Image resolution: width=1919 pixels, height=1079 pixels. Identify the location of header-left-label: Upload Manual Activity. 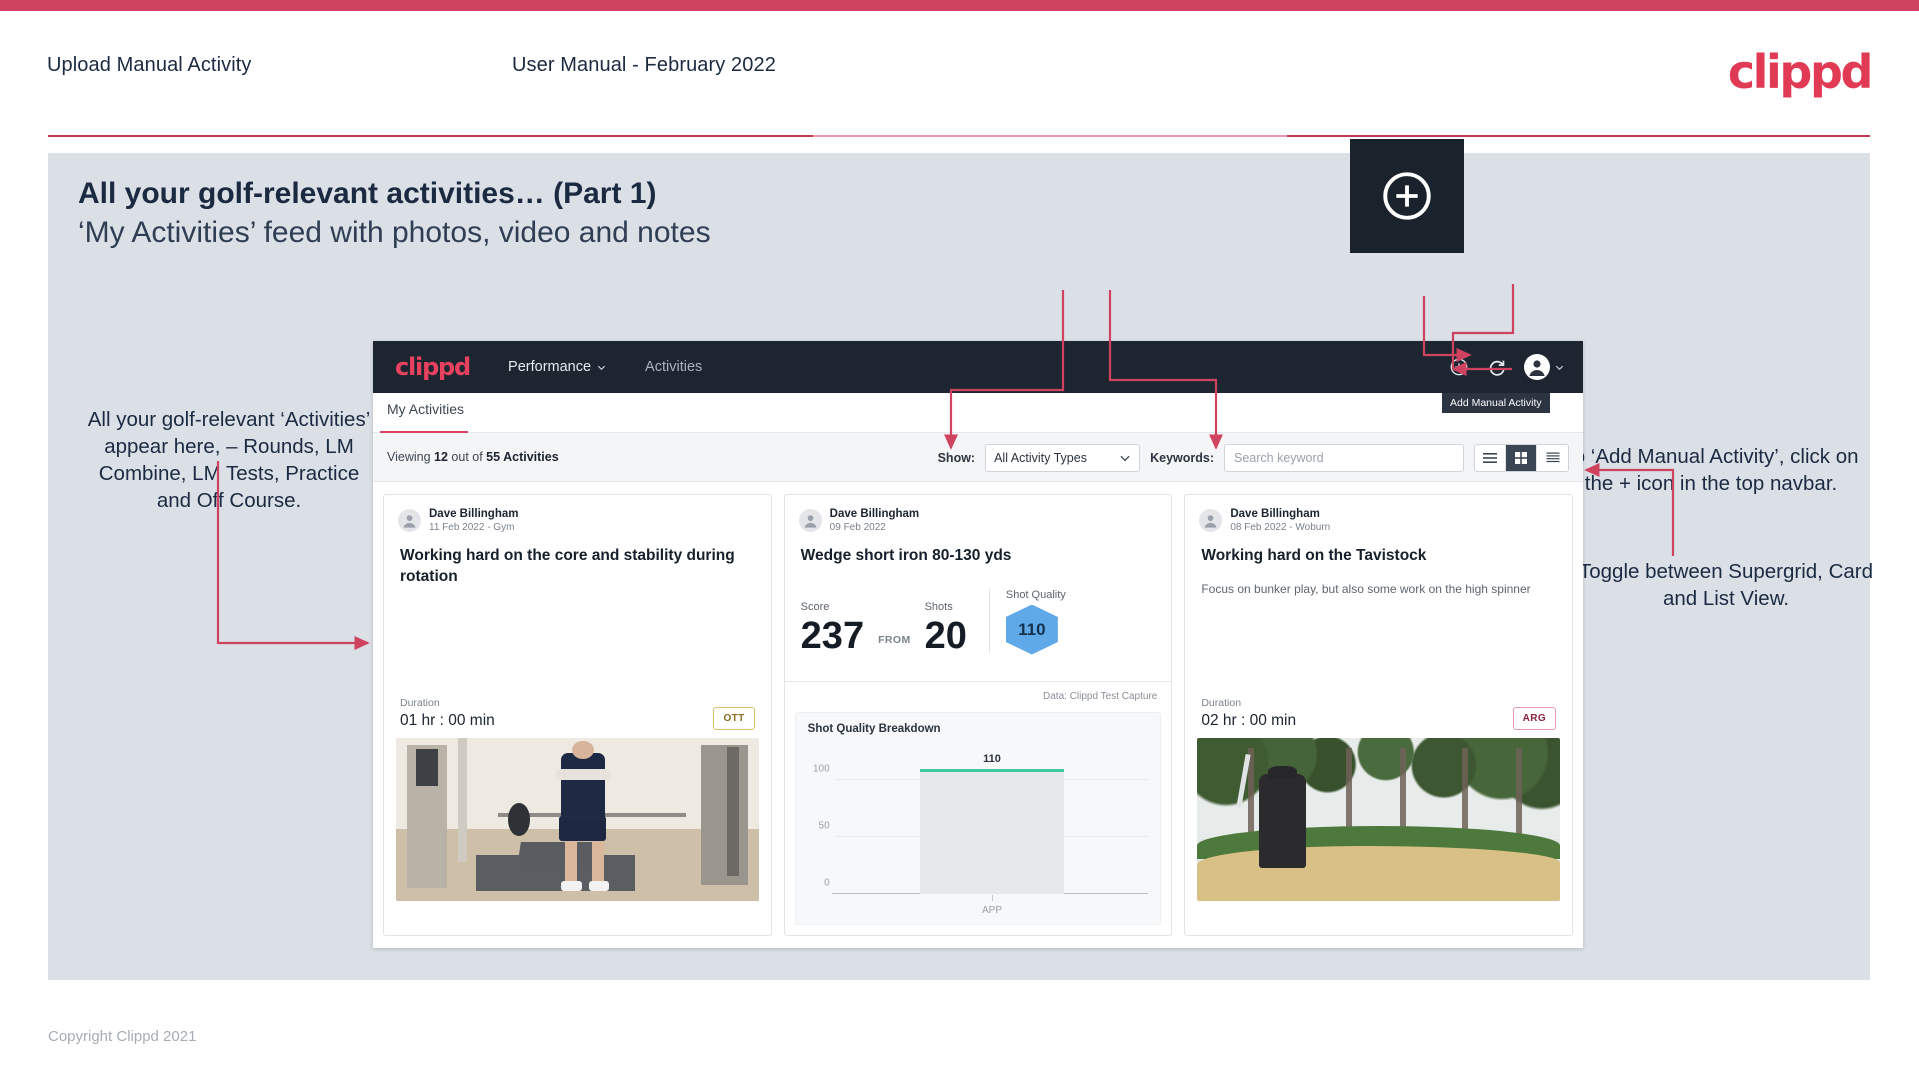
(149, 65).